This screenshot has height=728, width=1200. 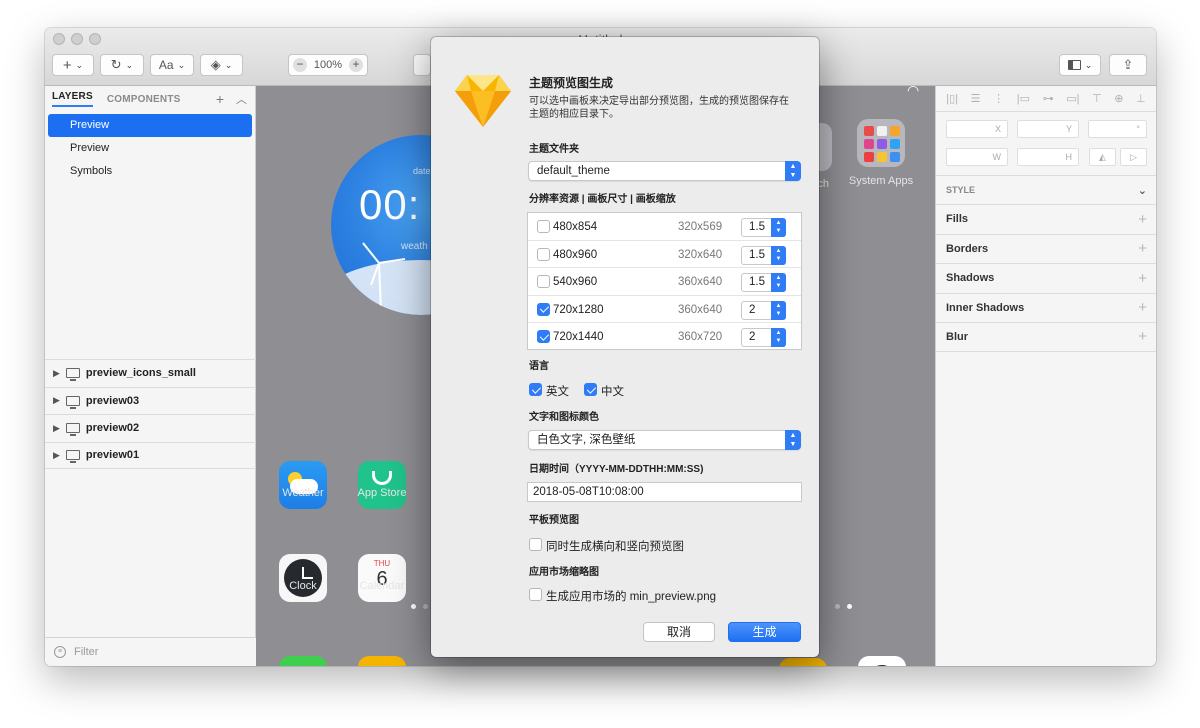 I want to click on collapse-icon: ︿, so click(x=241, y=99).